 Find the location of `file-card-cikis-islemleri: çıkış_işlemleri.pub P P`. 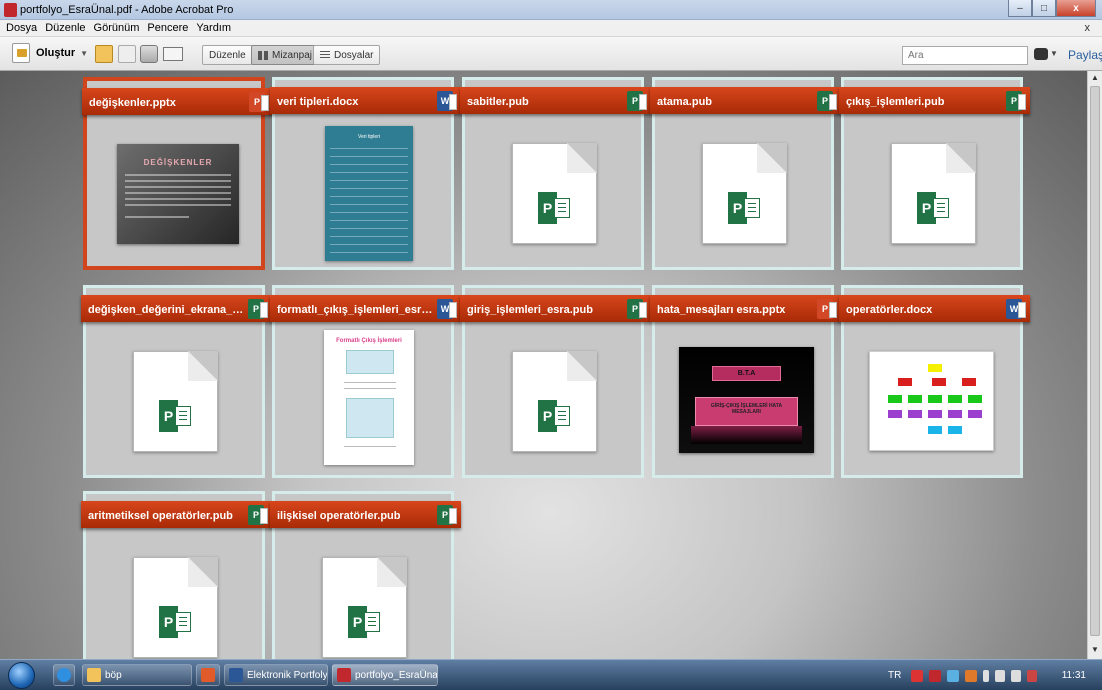

file-card-cikis-islemleri: çıkış_işlemleri.pub P P is located at coordinates (934, 173).